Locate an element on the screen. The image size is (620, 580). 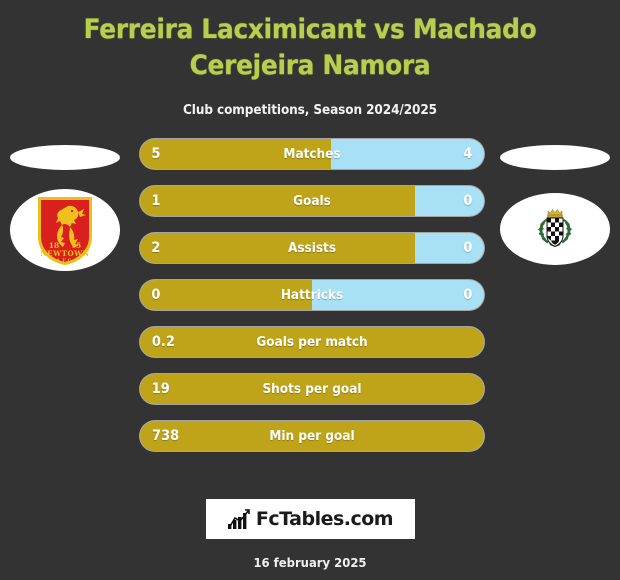
stat-bar-goals-per-match is located at coordinates (312, 342).